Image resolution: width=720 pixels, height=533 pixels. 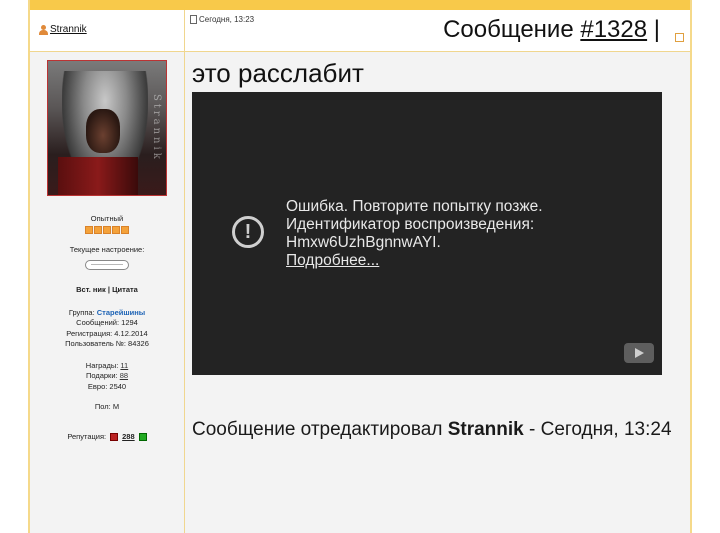 What do you see at coordinates (68, 29) in the screenshot?
I see `username: Strannik` at bounding box center [68, 29].